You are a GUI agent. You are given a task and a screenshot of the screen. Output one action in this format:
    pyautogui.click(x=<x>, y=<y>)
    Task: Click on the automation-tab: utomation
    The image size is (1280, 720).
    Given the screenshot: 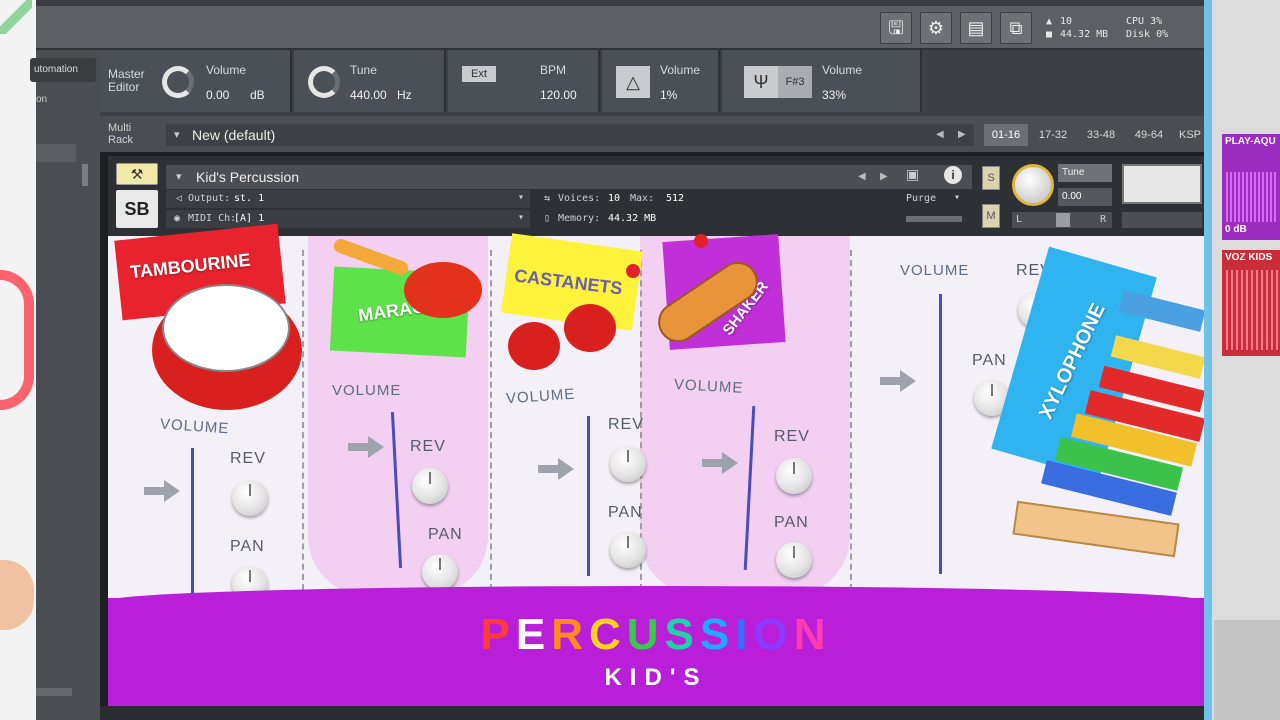 What is the action you would take?
    pyautogui.click(x=63, y=70)
    